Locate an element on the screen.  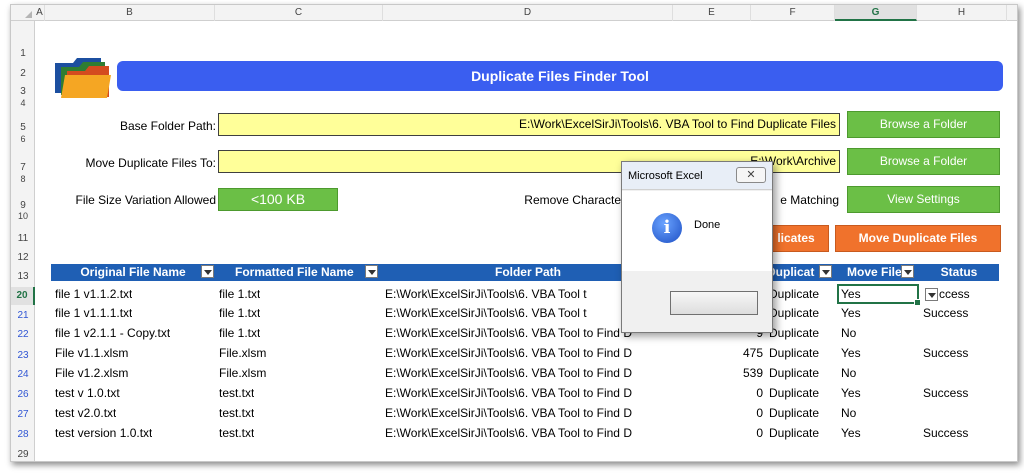
row-header: 21 is located at coordinates (23, 316).